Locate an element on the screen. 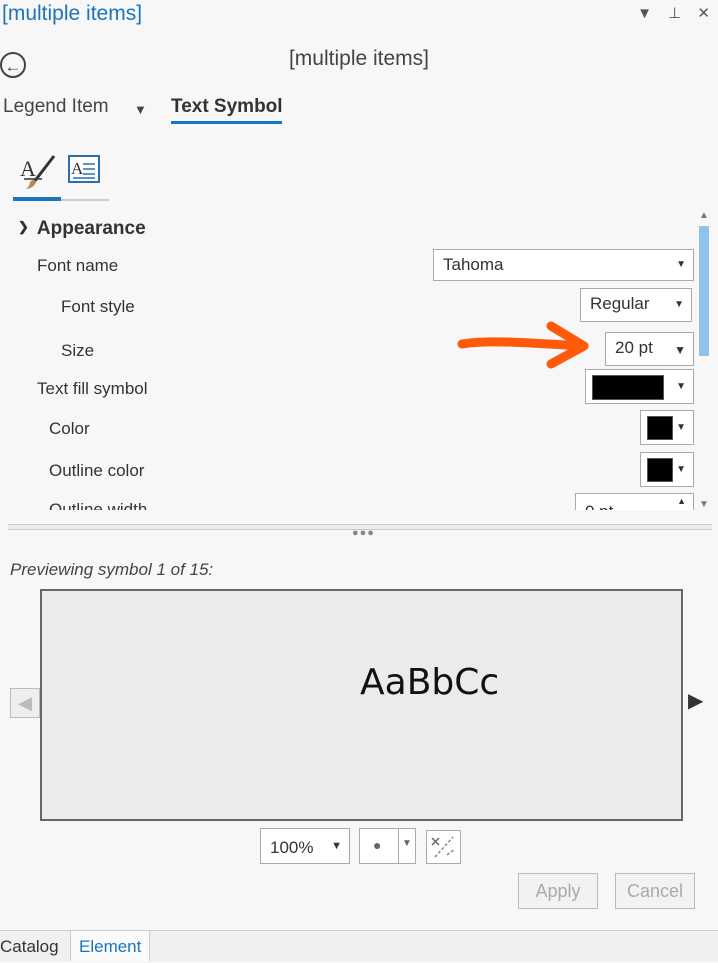  cancel-button: Cancel is located at coordinates (655, 891).